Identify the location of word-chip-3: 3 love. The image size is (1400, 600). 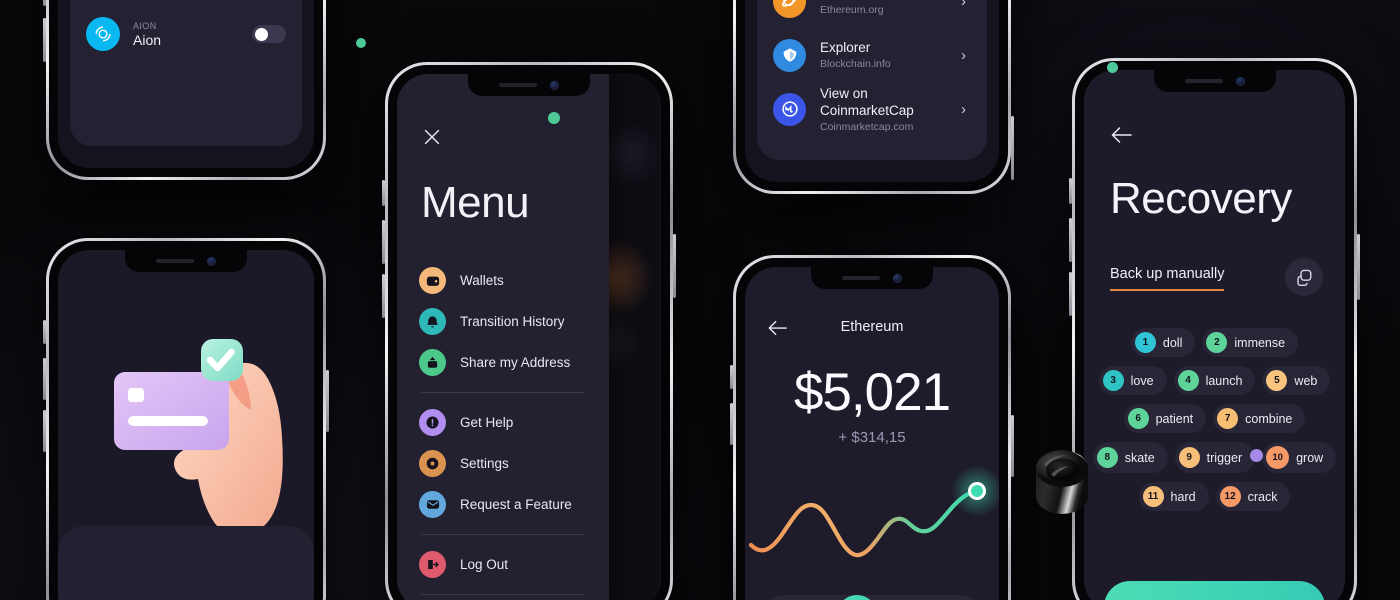
(1132, 380).